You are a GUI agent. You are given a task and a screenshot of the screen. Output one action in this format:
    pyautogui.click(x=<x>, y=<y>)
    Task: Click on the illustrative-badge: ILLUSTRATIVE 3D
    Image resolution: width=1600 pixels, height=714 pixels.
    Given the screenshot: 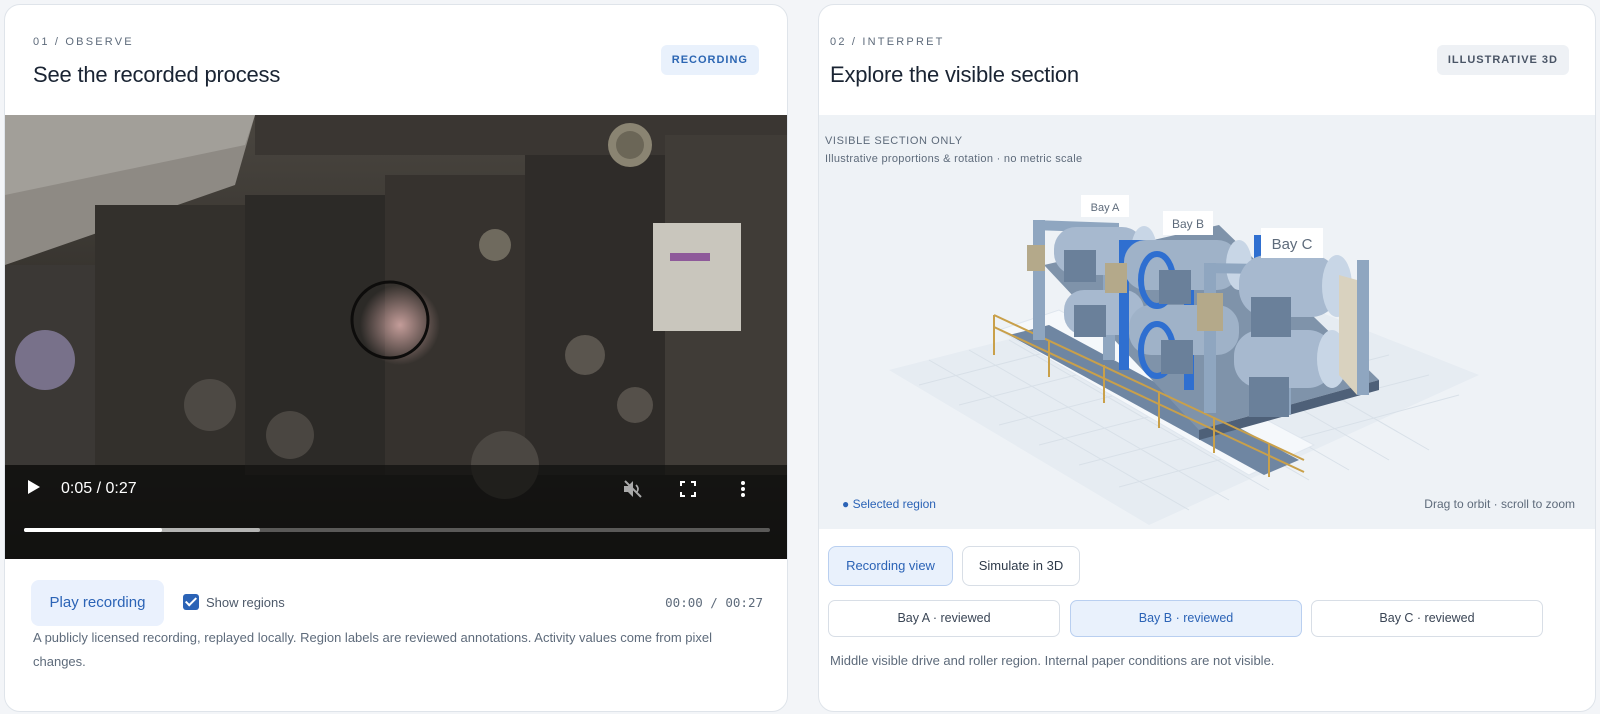 What is the action you would take?
    pyautogui.click(x=1502, y=60)
    